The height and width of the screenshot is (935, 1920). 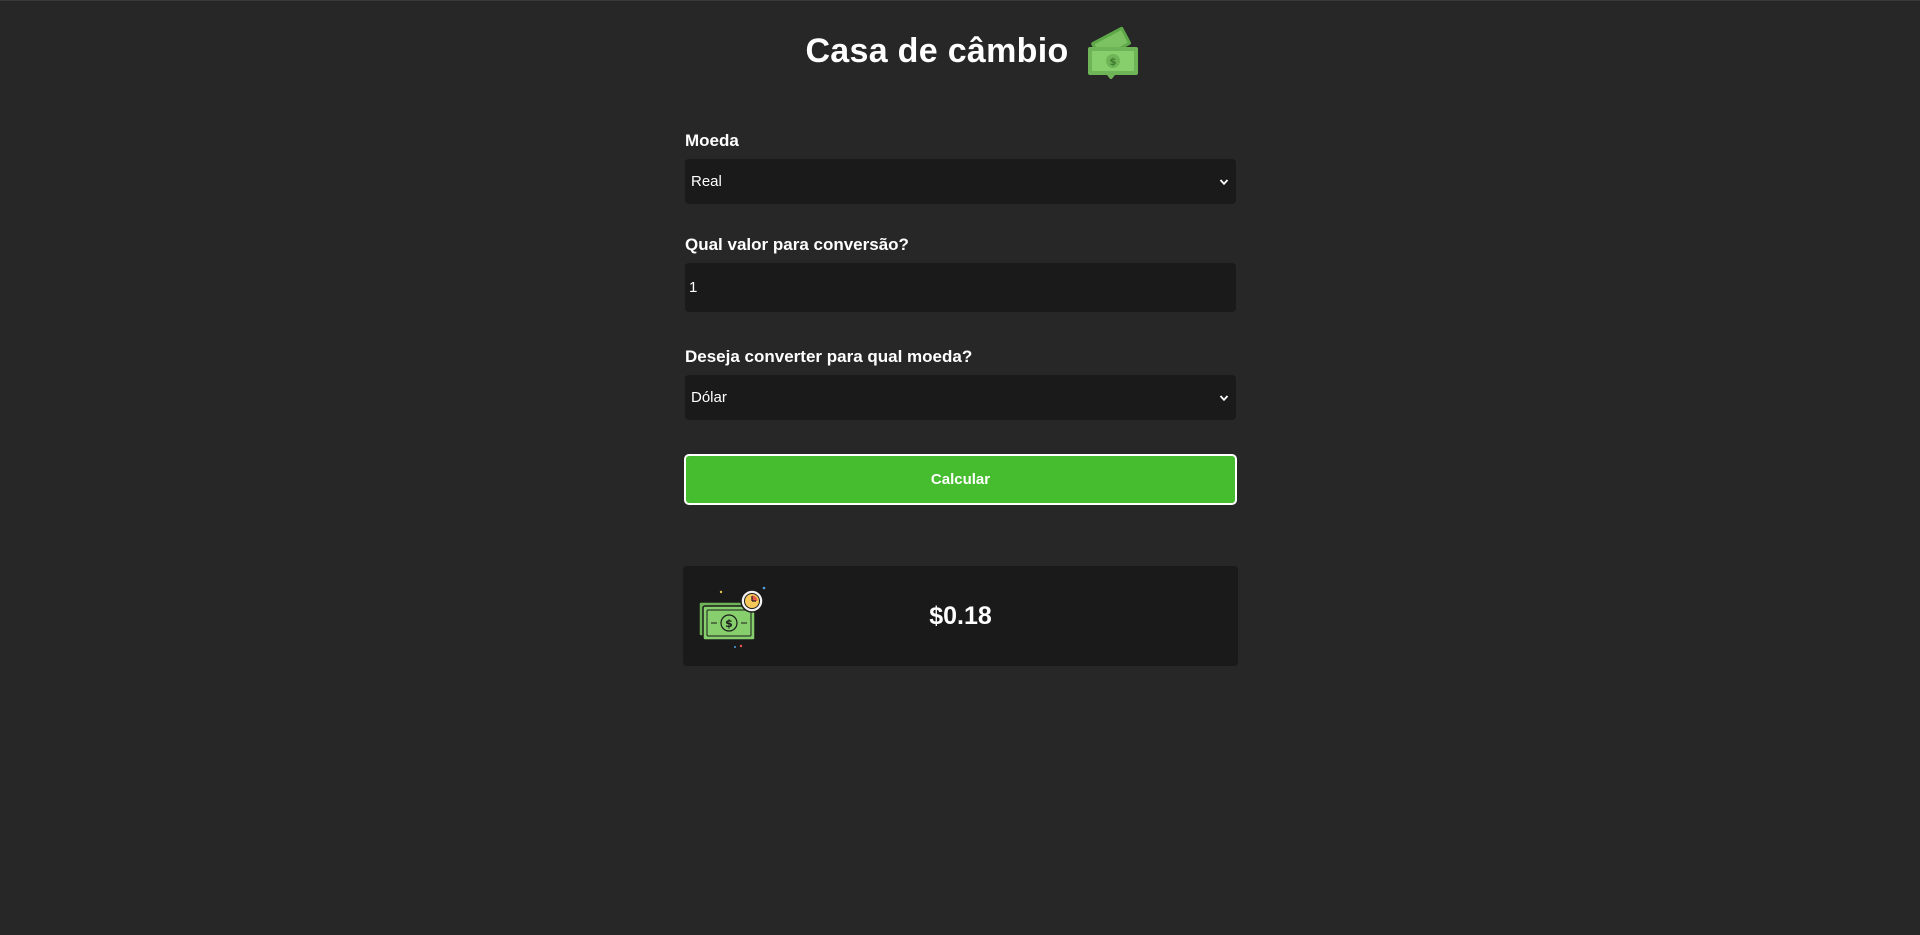 I want to click on source-currency-value: Real, so click(x=706, y=181).